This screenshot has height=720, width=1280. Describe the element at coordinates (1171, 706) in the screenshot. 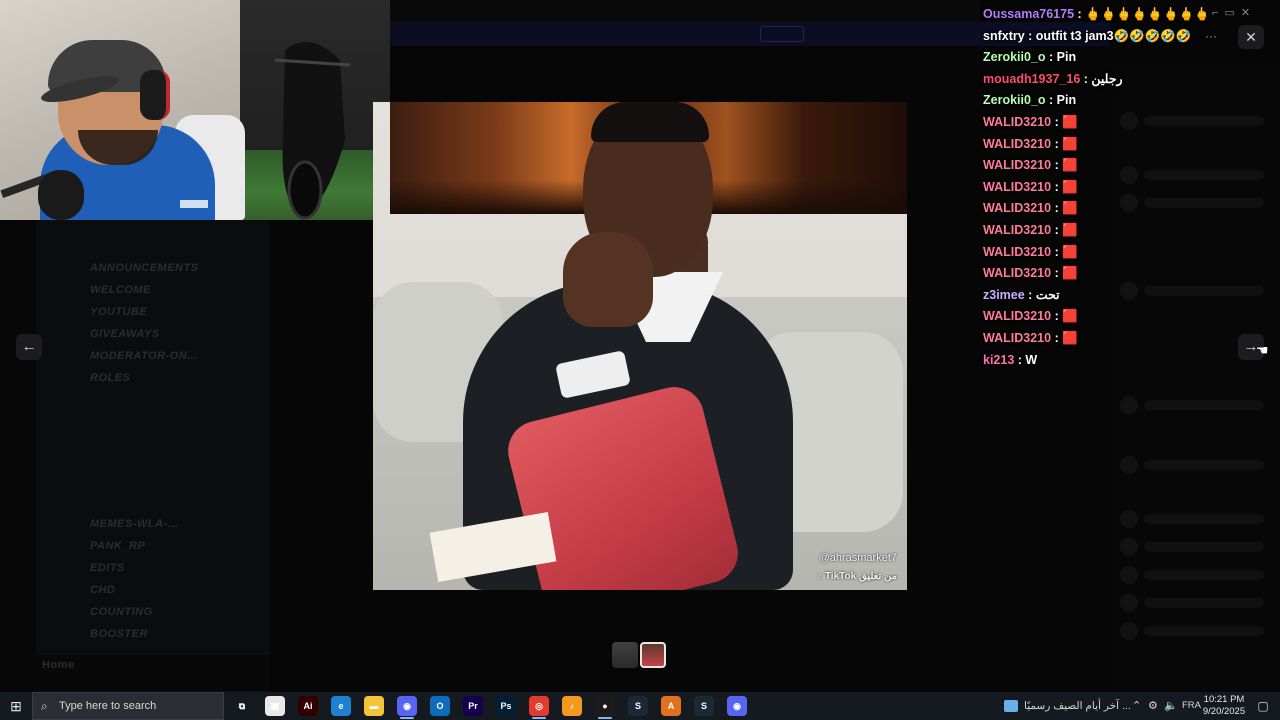

I see `volume-icon: 🔈` at that location.